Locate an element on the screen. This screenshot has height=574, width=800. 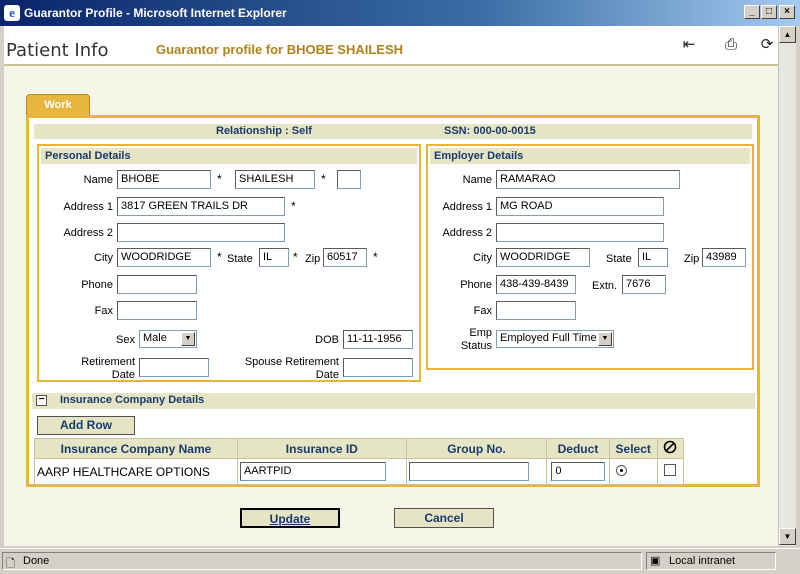
employer-city-input: WOODRIDGE is located at coordinates (543, 257).